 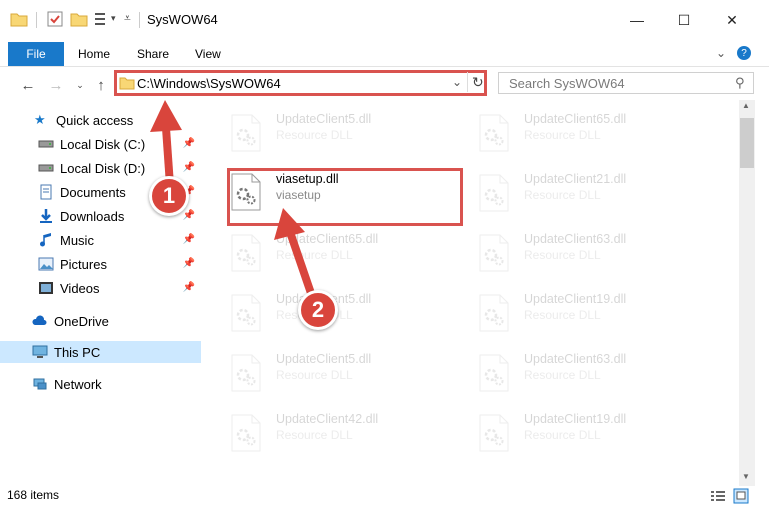 What do you see at coordinates (234, 202) in the screenshot?
I see `annotation-arrows` at bounding box center [234, 202].